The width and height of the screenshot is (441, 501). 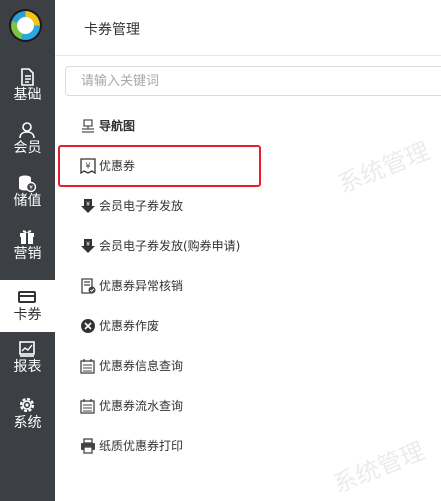 What do you see at coordinates (88, 326) in the screenshot?
I see `close-circle-icon` at bounding box center [88, 326].